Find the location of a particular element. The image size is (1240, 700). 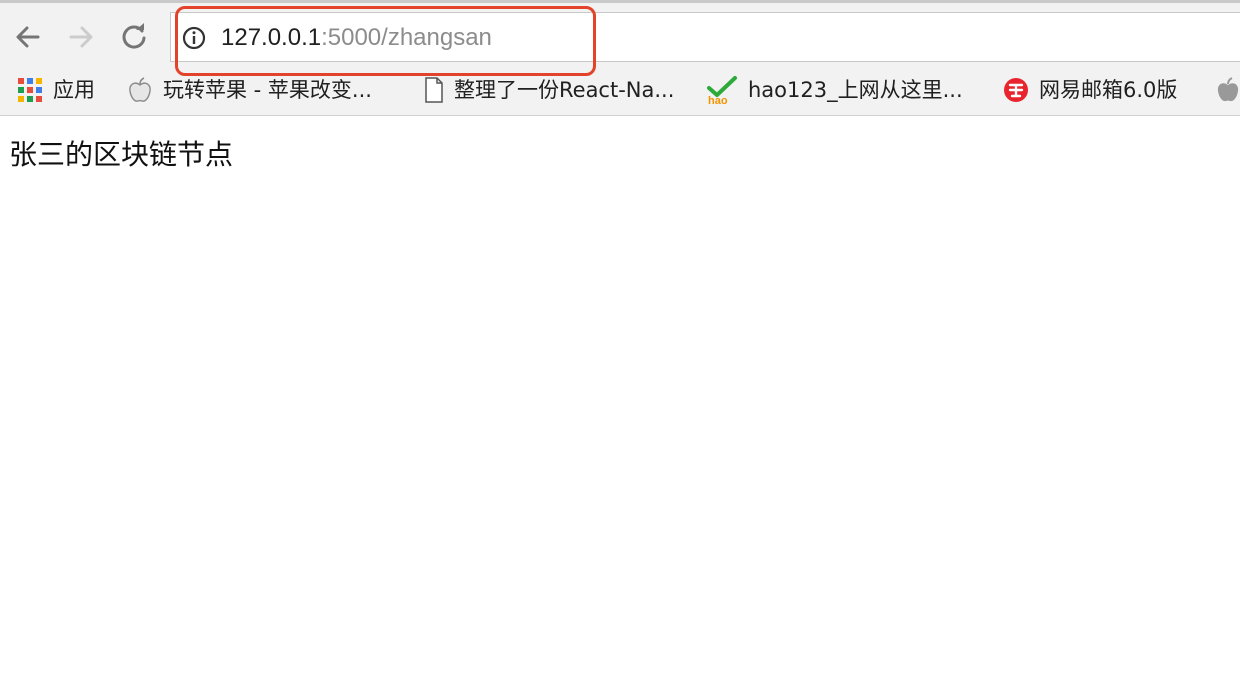

forward-button is located at coordinates (81, 37).